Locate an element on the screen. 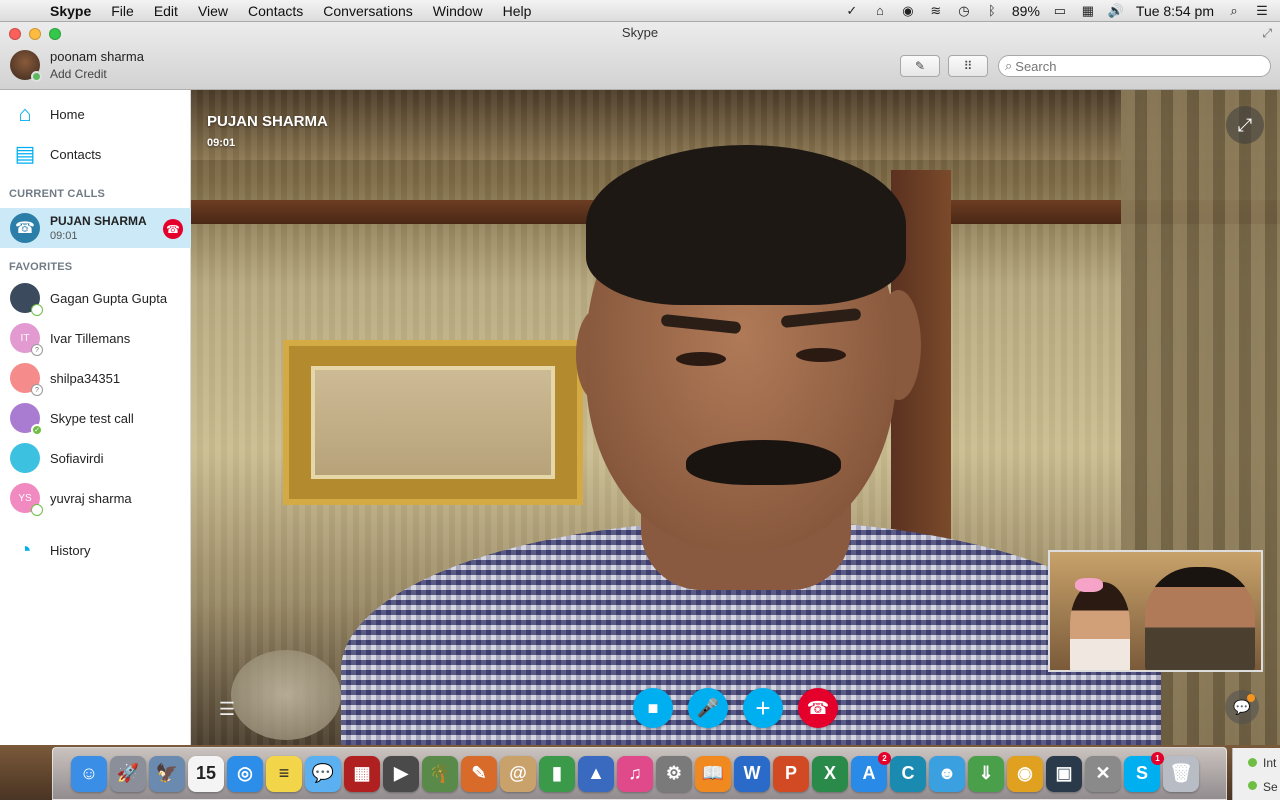 This screenshot has width=1280, height=800. word-icon: W is located at coordinates (752, 773).